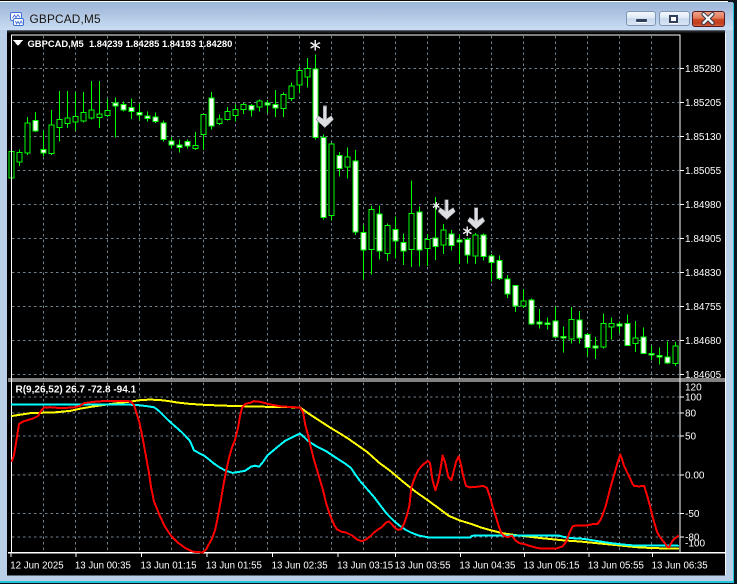  I want to click on svg-text: 12 Jun 2025, so click(36, 566).